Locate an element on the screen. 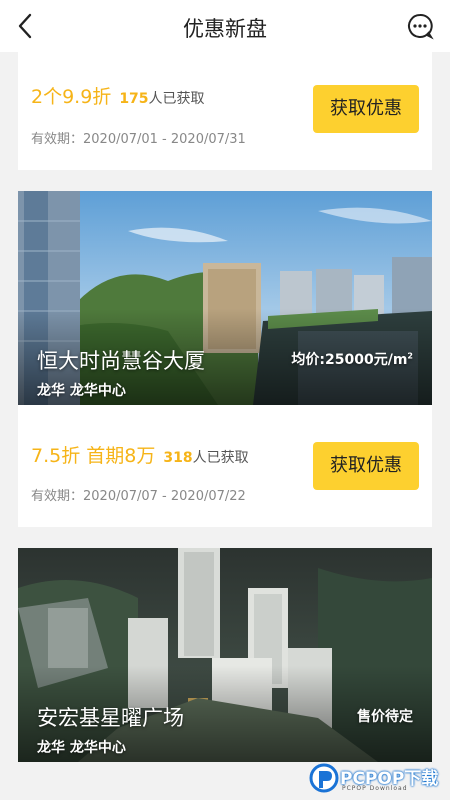 The height and width of the screenshot is (800, 450). claim-count: 175 is located at coordinates (134, 99).